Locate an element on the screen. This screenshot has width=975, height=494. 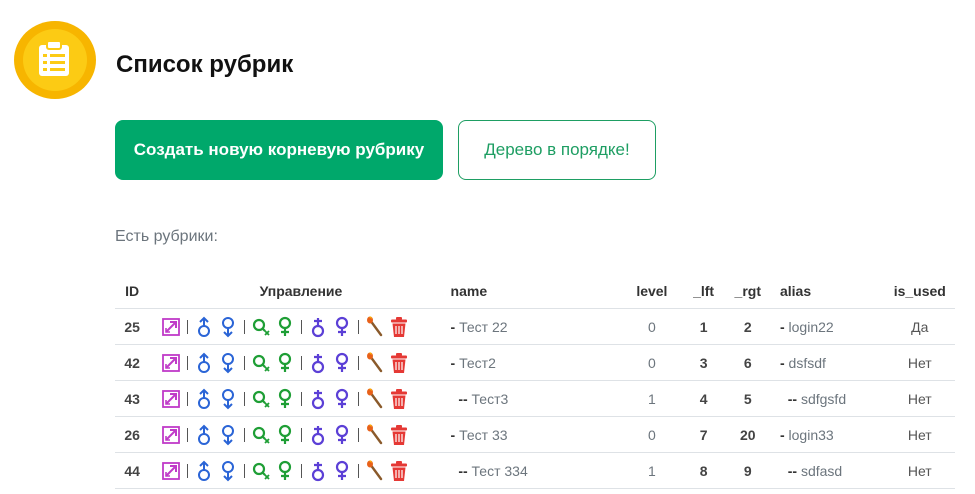
cell-alias: - login33 is located at coordinates (827, 434).